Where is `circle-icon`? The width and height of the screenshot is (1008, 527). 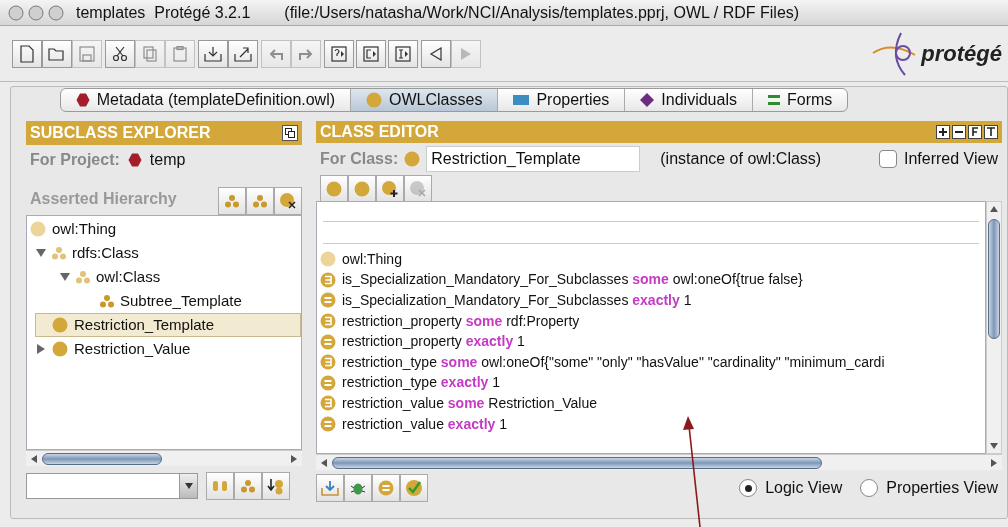 circle-icon is located at coordinates (38, 229).